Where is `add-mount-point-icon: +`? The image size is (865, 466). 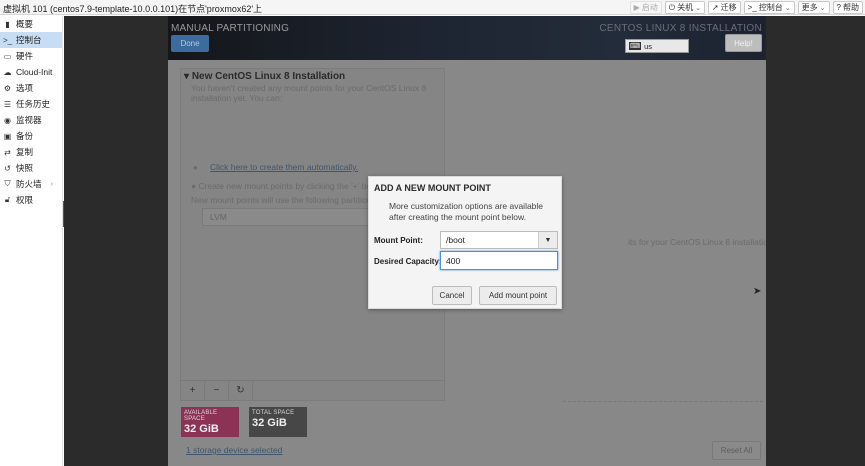
add-mount-point-icon: + is located at coordinates (193, 390).